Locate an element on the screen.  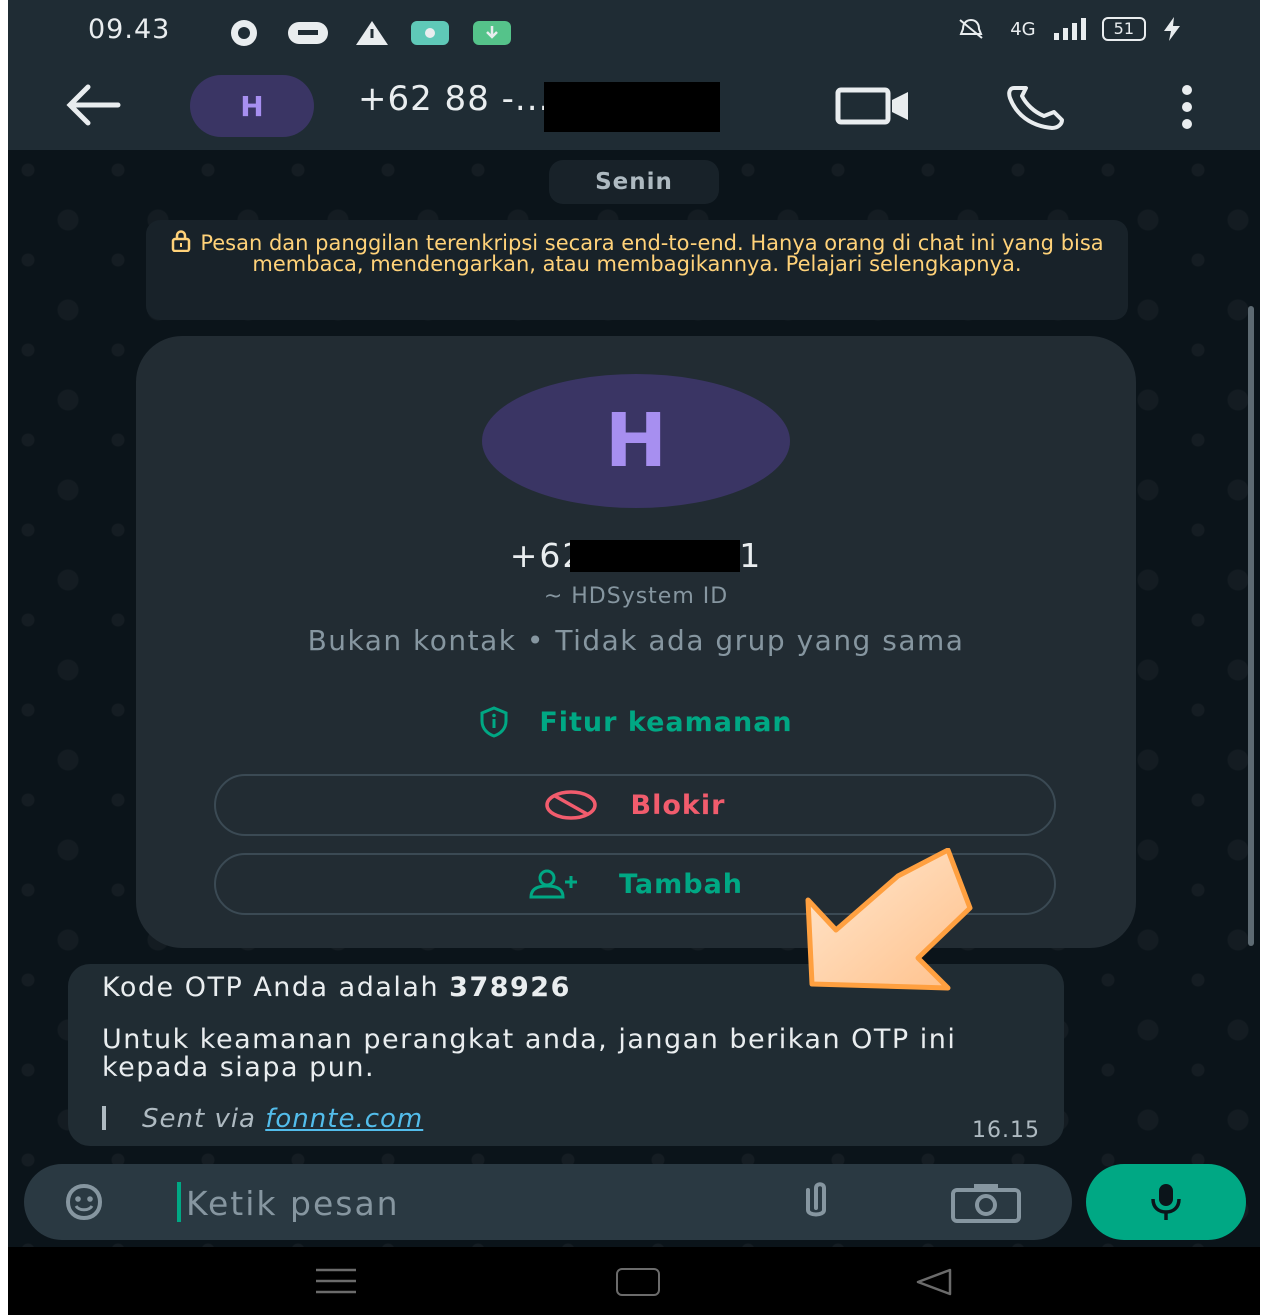
sticker-icon is located at coordinates (84, 1202).